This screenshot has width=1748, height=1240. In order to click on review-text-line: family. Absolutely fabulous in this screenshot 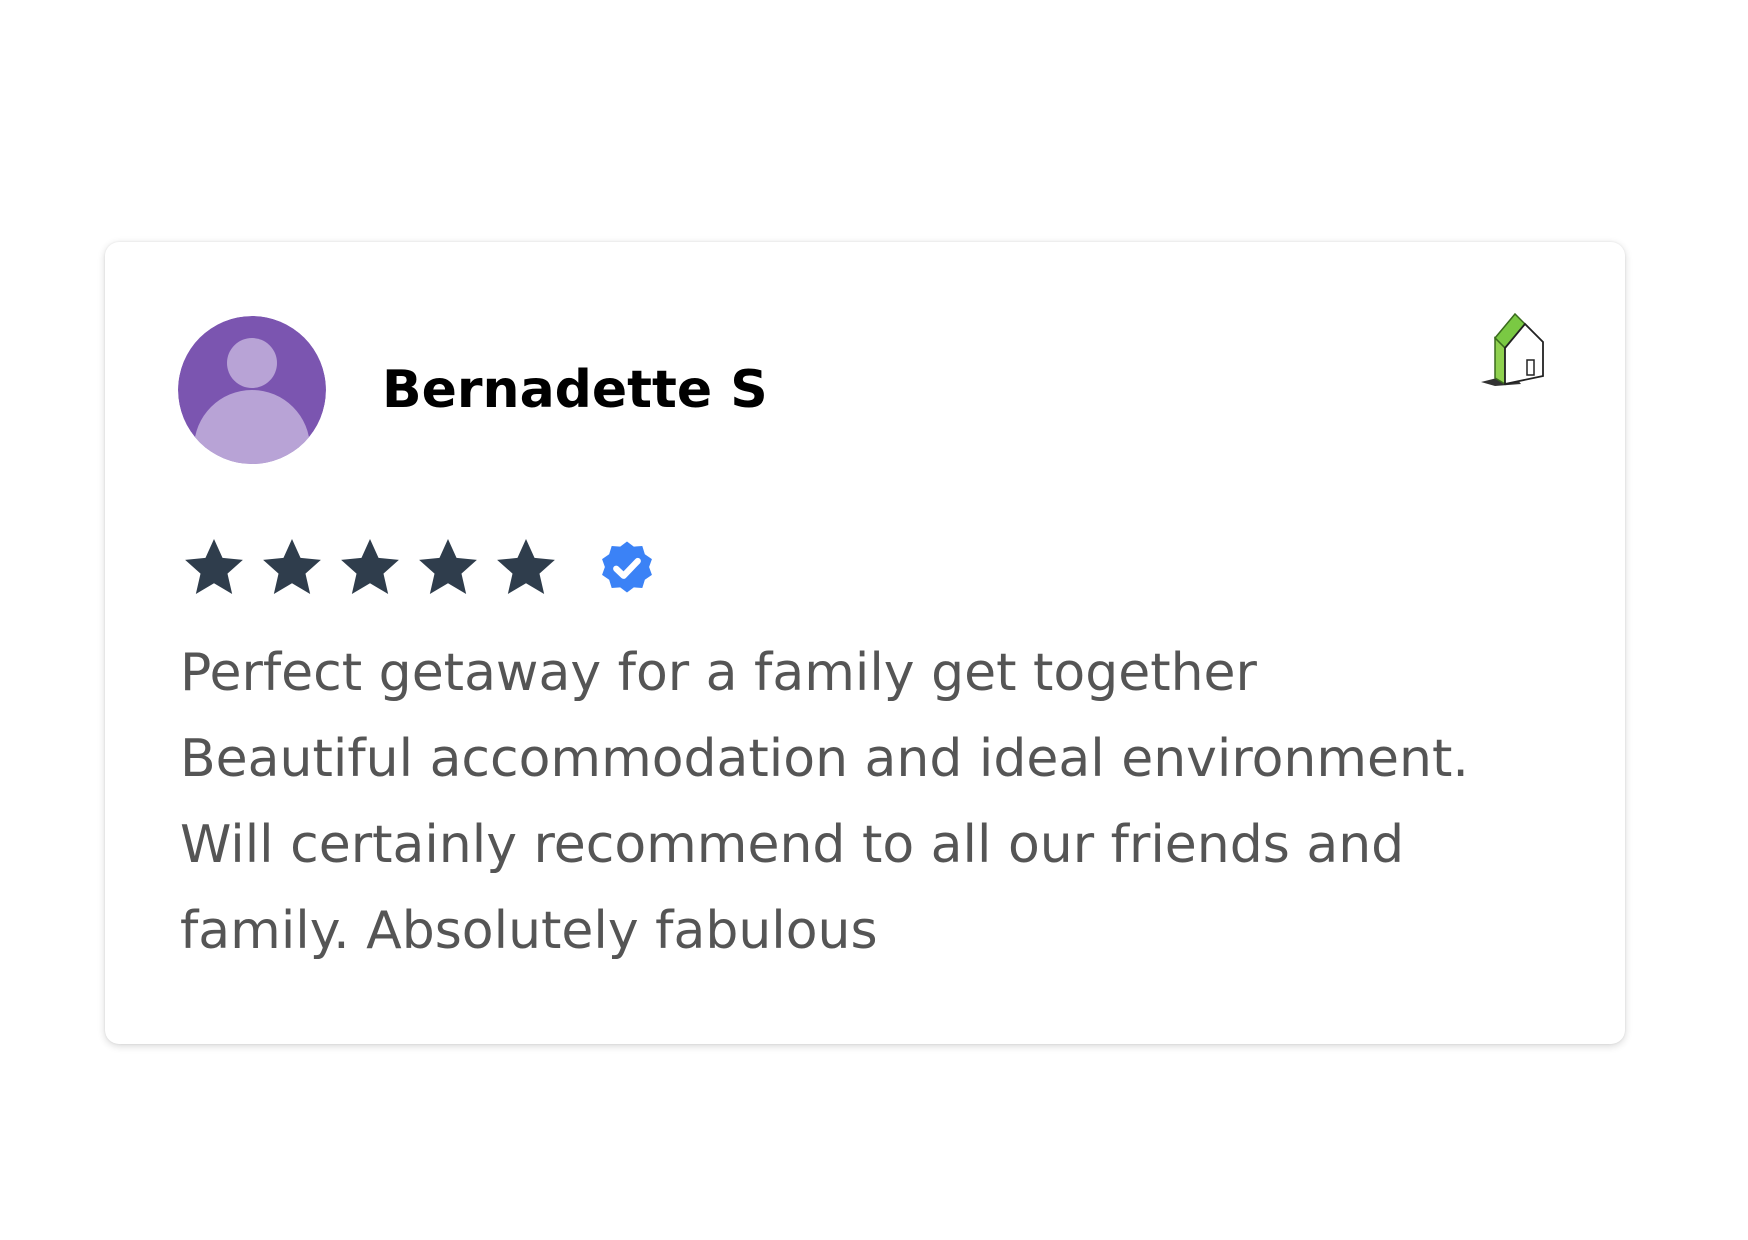, I will do `click(529, 931)`.